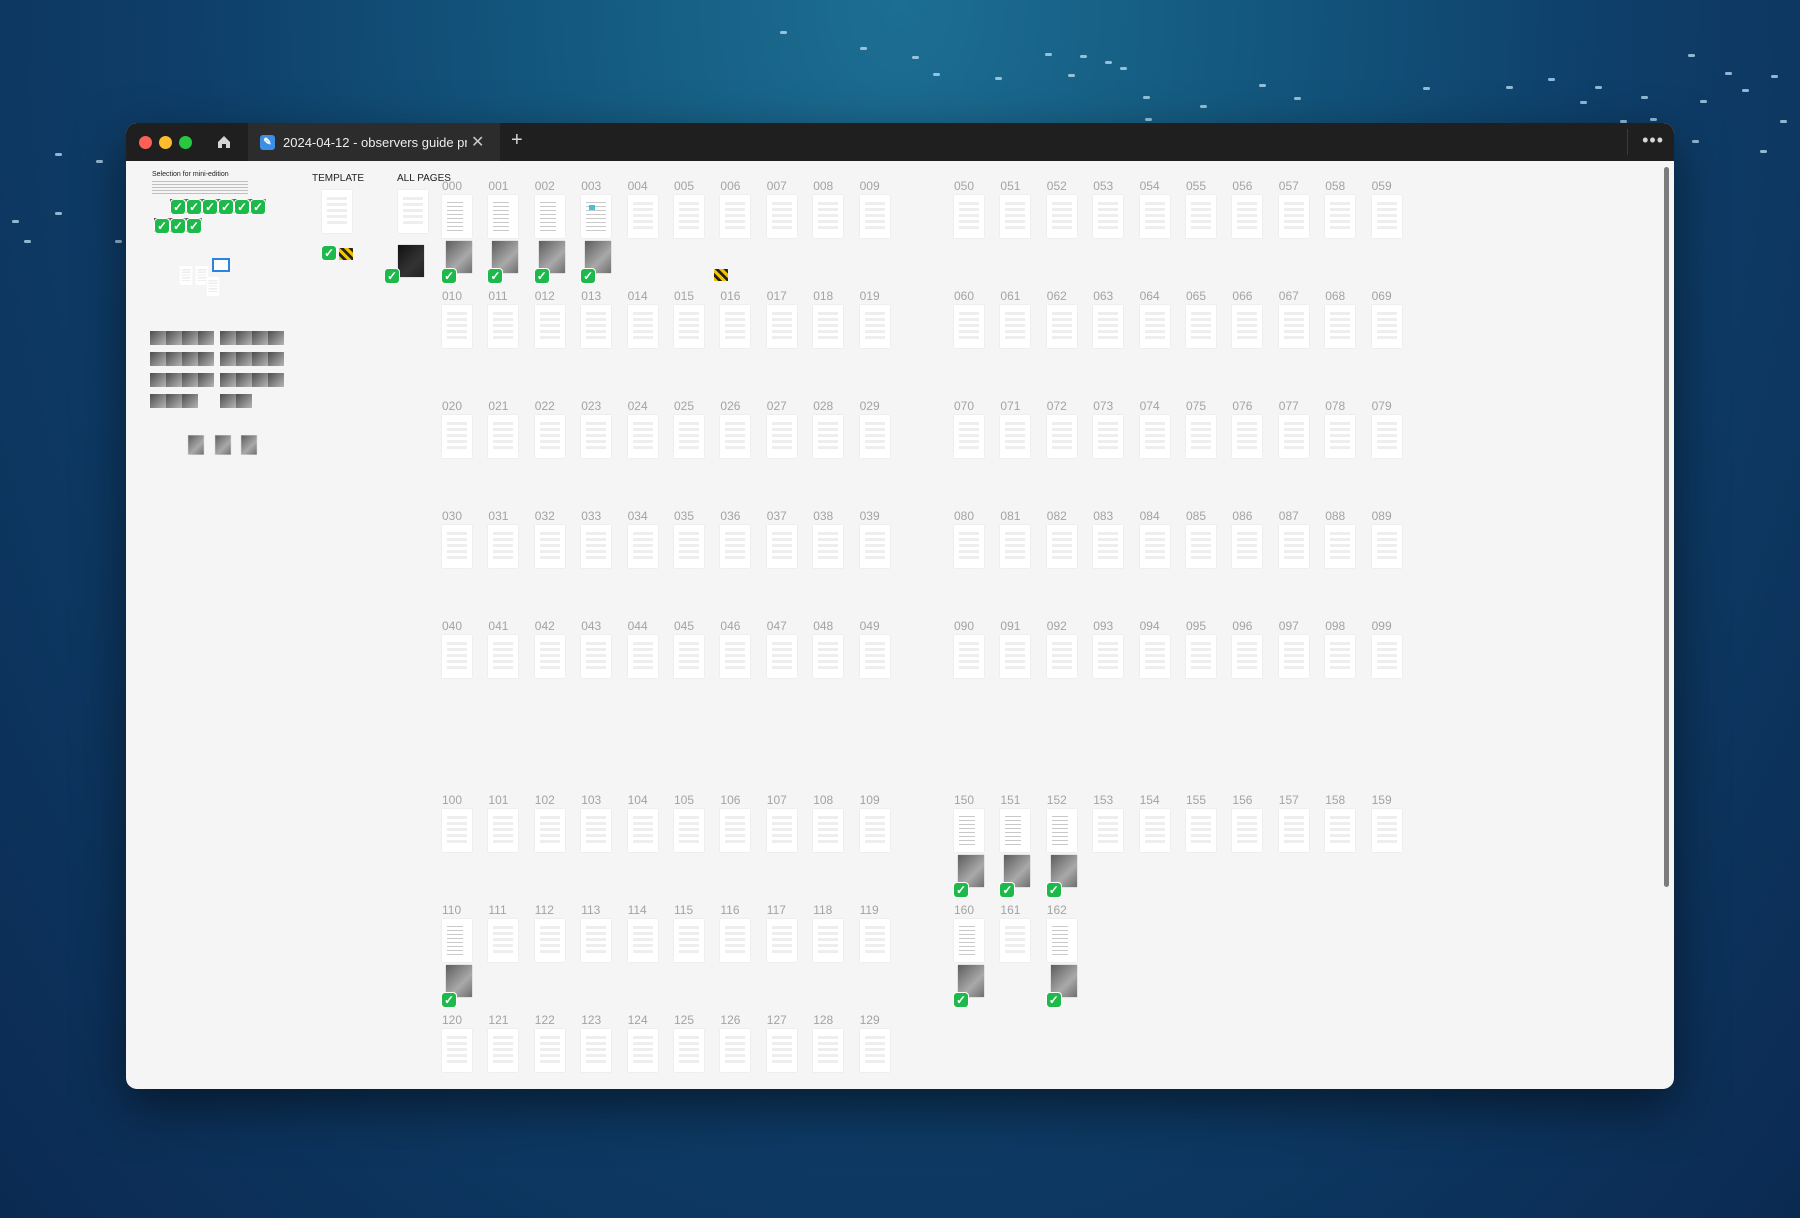 The width and height of the screenshot is (1800, 1218). I want to click on template-page, so click(337, 211).